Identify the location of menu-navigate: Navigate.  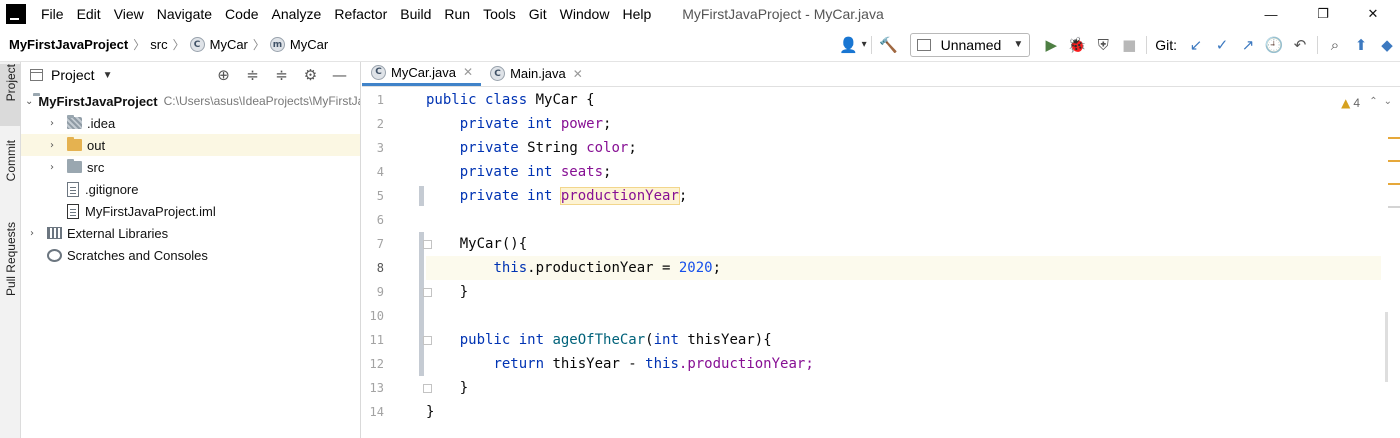
(185, 14).